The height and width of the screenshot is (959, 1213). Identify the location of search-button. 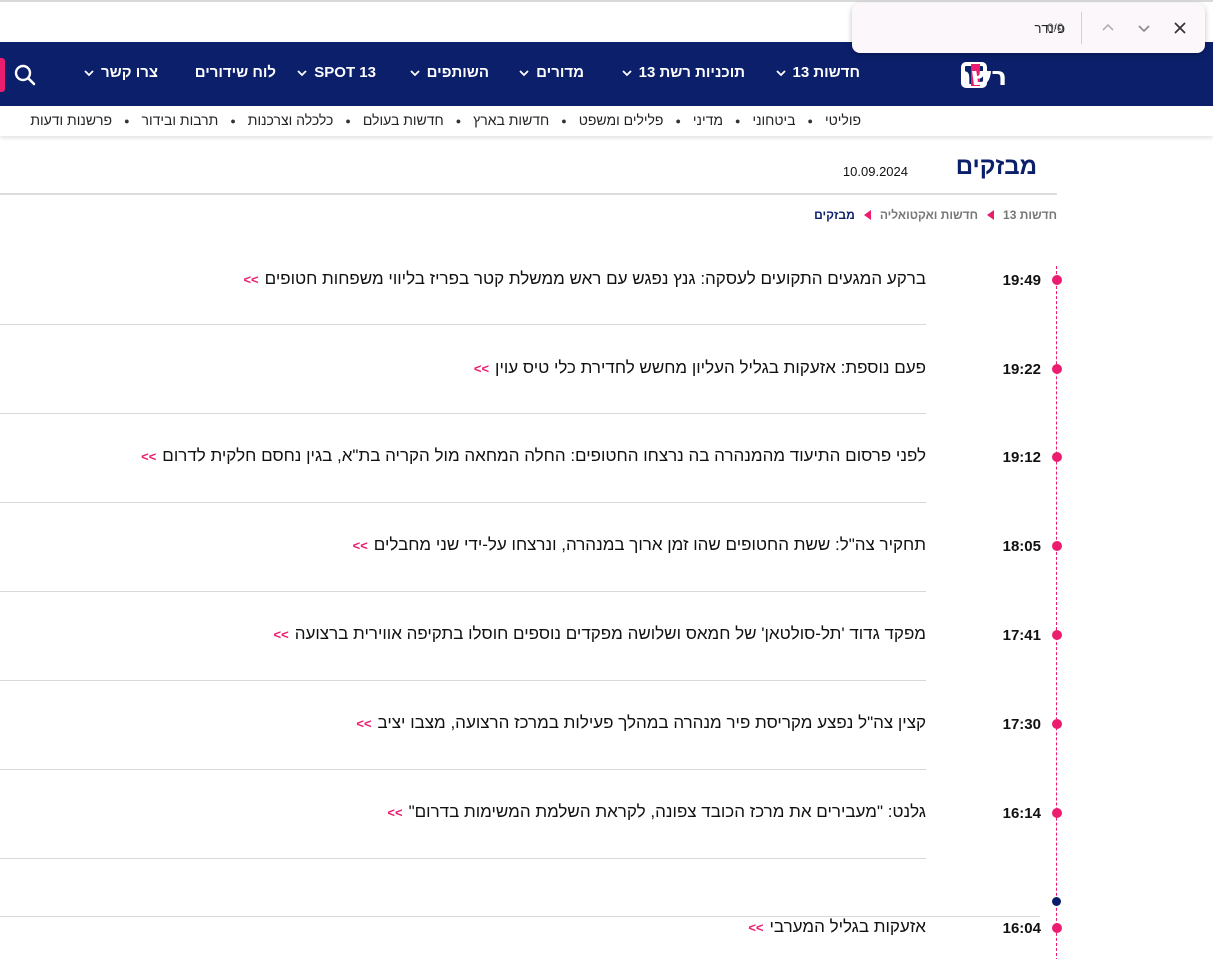
(25, 75).